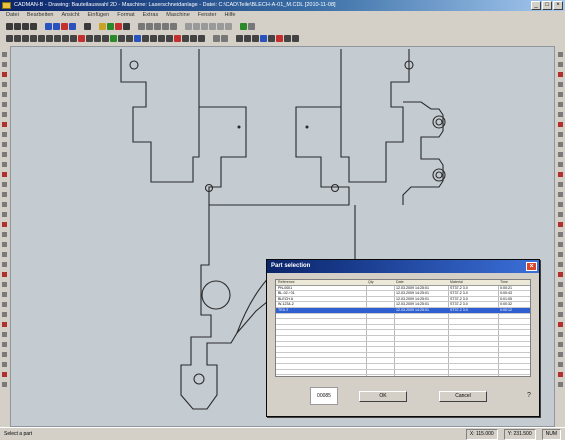  Describe the element at coordinates (40, 15) in the screenshot. I see `menu-item-edit: Bearbeiten` at that location.